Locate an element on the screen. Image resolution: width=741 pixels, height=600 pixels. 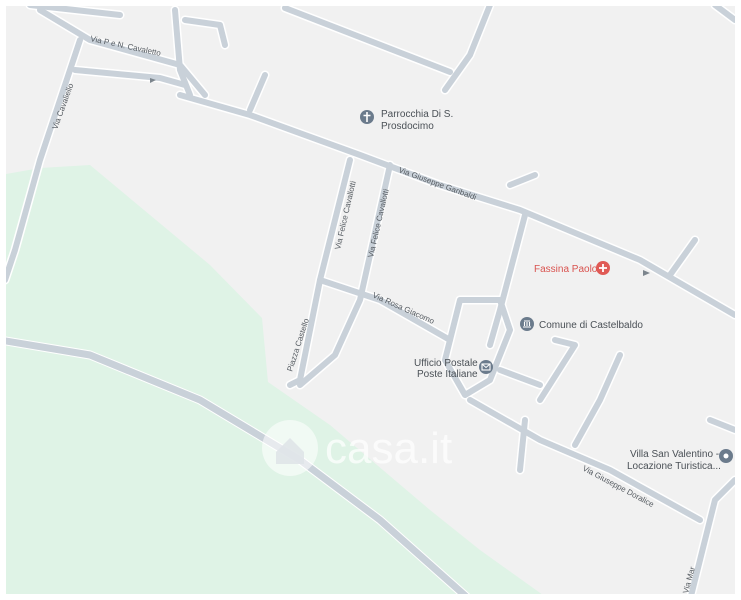
poi-label: Ufficio Postale is located at coordinates (446, 363).